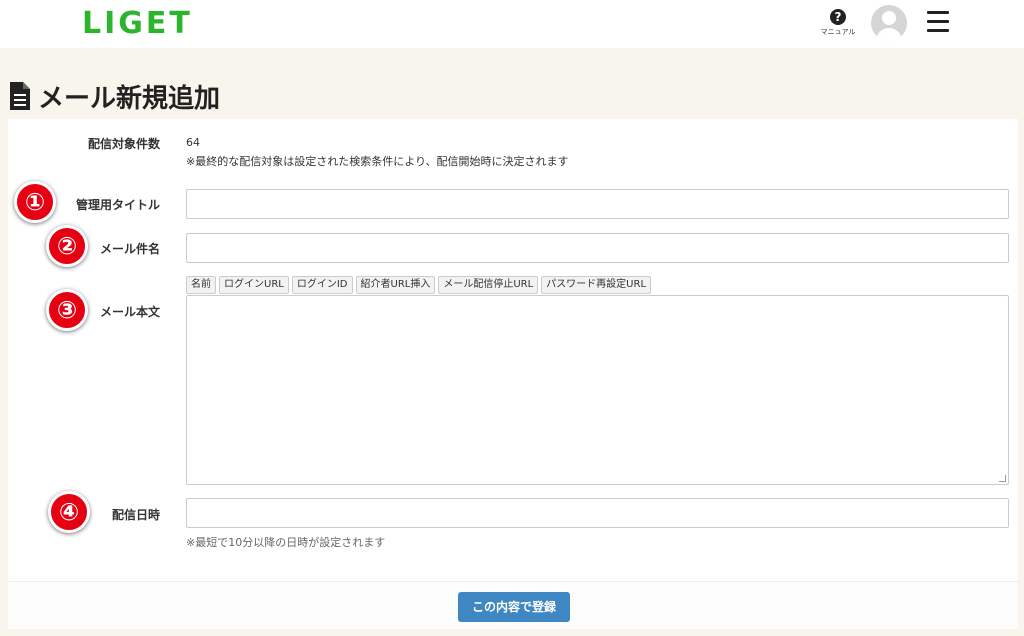  Describe the element at coordinates (377, 161) in the screenshot. I see `target-count-note: ※最終的な配信対象は設定された検索条件により、配信開始時に決定されます` at that location.